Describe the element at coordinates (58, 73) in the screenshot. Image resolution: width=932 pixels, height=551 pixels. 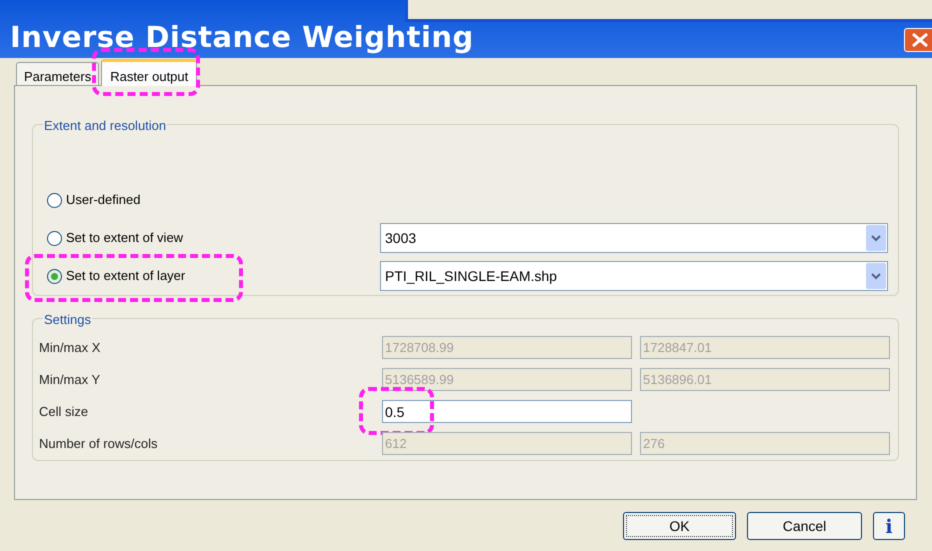
I see `tab: Parameters` at that location.